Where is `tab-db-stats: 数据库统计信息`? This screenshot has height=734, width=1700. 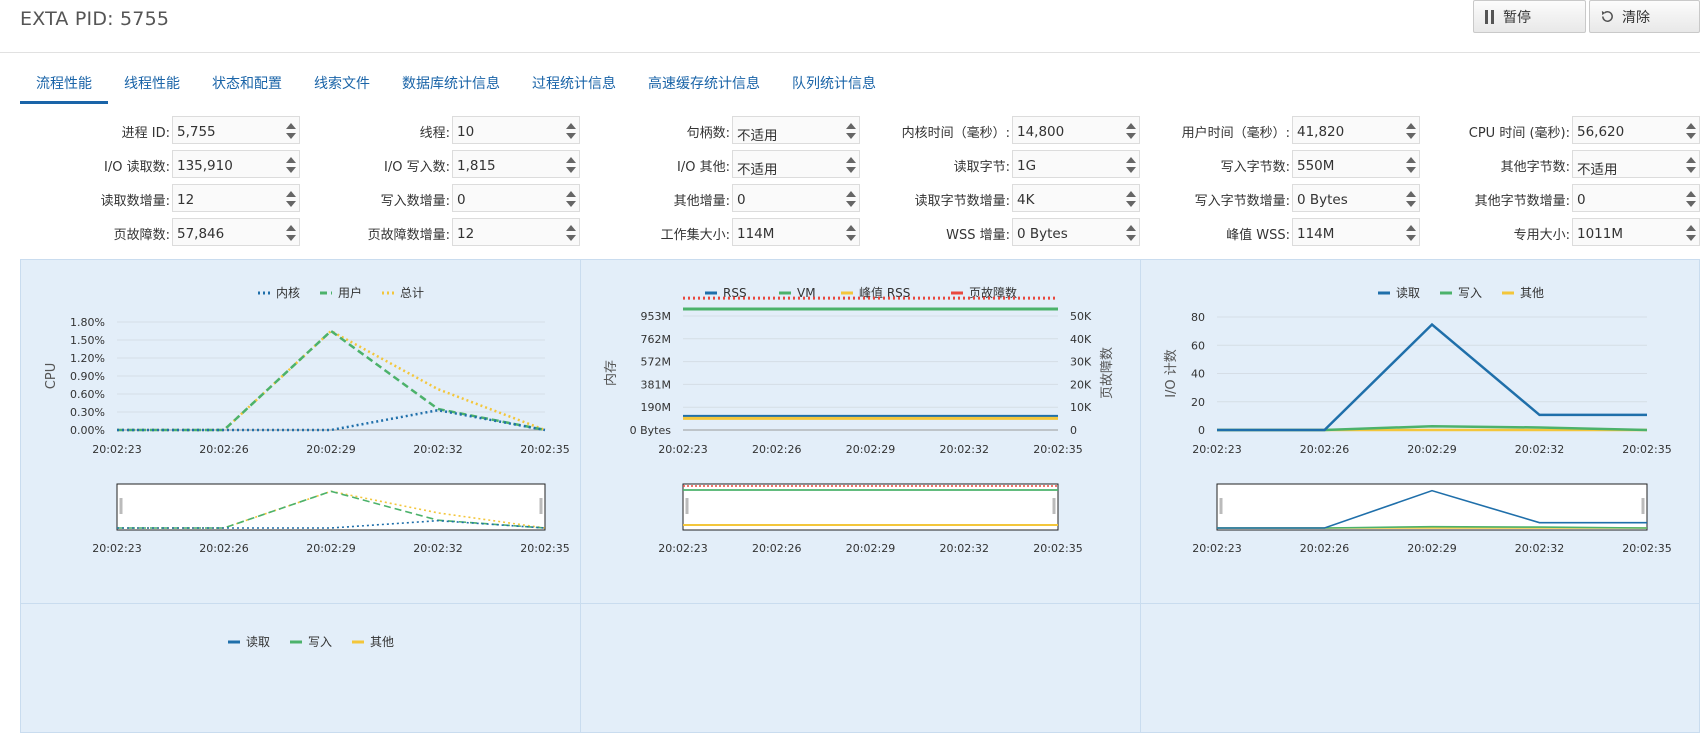 tab-db-stats: 数据库统计信息 is located at coordinates (451, 85).